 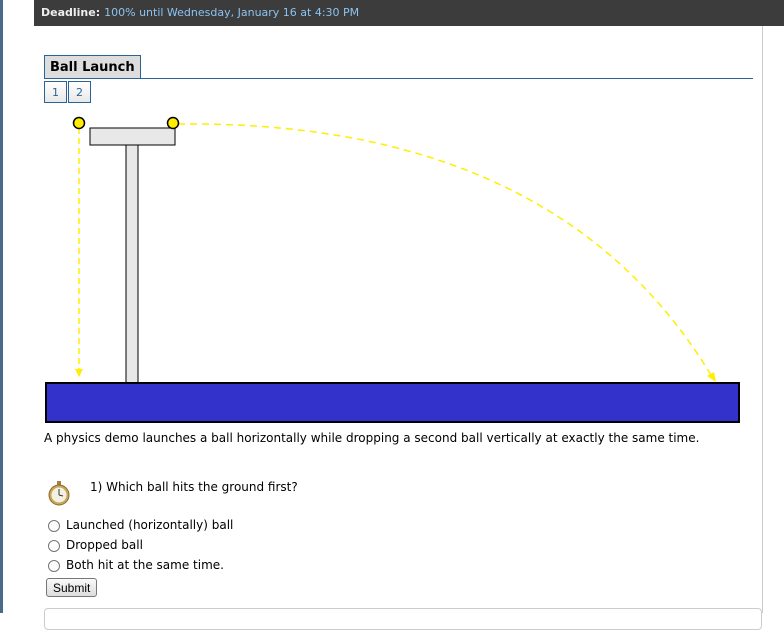 What do you see at coordinates (392, 402) in the screenshot?
I see `ground` at bounding box center [392, 402].